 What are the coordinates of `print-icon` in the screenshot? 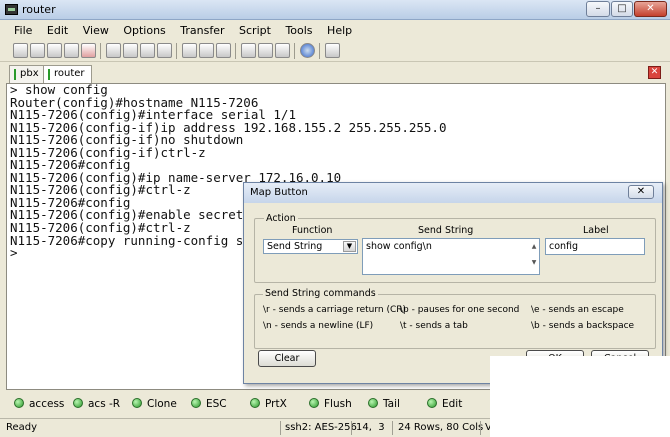 It's located at (223, 50).